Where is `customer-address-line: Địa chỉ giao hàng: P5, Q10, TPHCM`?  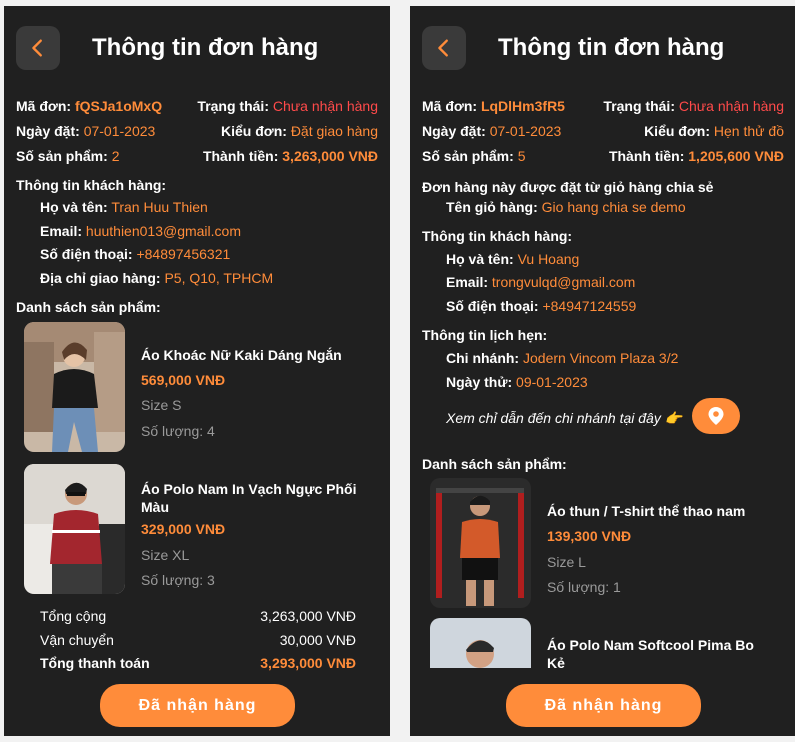
customer-address-line: Địa chỉ giao hàng: P5, Q10, TPHCM is located at coordinates (156, 278).